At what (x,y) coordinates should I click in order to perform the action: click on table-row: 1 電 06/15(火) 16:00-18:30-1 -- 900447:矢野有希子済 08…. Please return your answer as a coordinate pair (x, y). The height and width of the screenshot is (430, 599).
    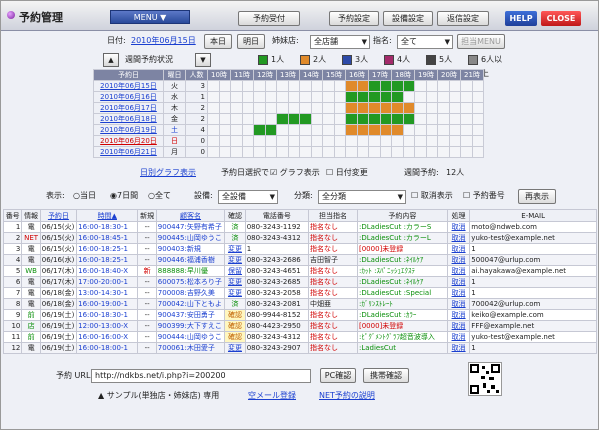
    Looking at the image, I should click on (299, 227).